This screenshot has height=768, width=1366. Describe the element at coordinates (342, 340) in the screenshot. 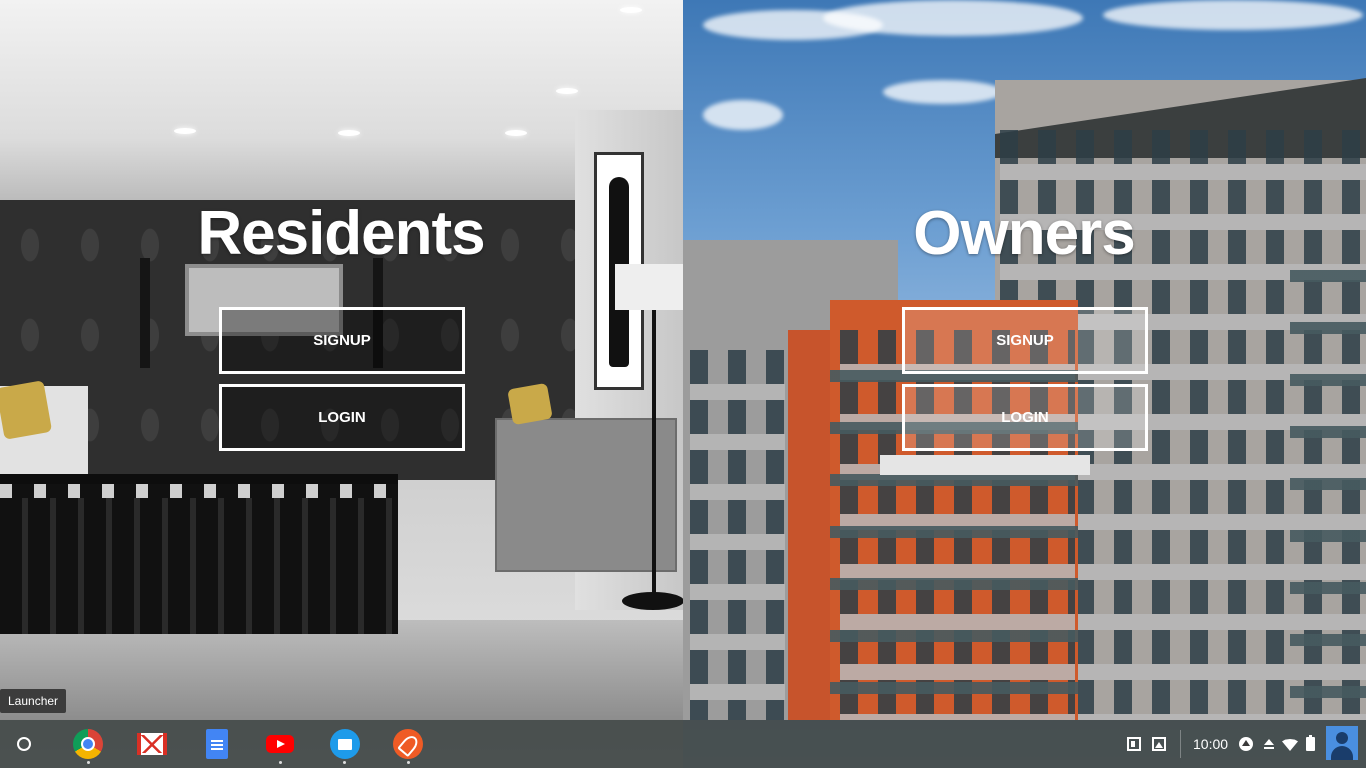

I see `residents-signup-button: SIGNUP` at that location.